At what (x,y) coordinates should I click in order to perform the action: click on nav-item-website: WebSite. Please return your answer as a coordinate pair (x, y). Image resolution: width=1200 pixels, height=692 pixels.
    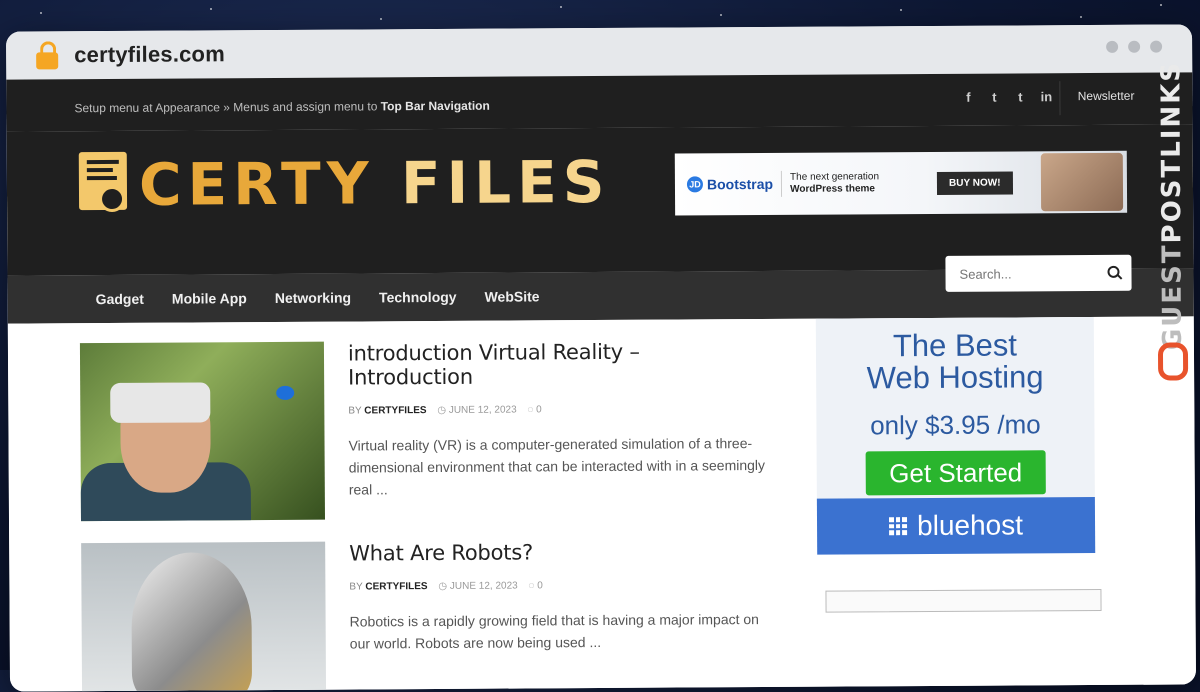
    Looking at the image, I should click on (512, 296).